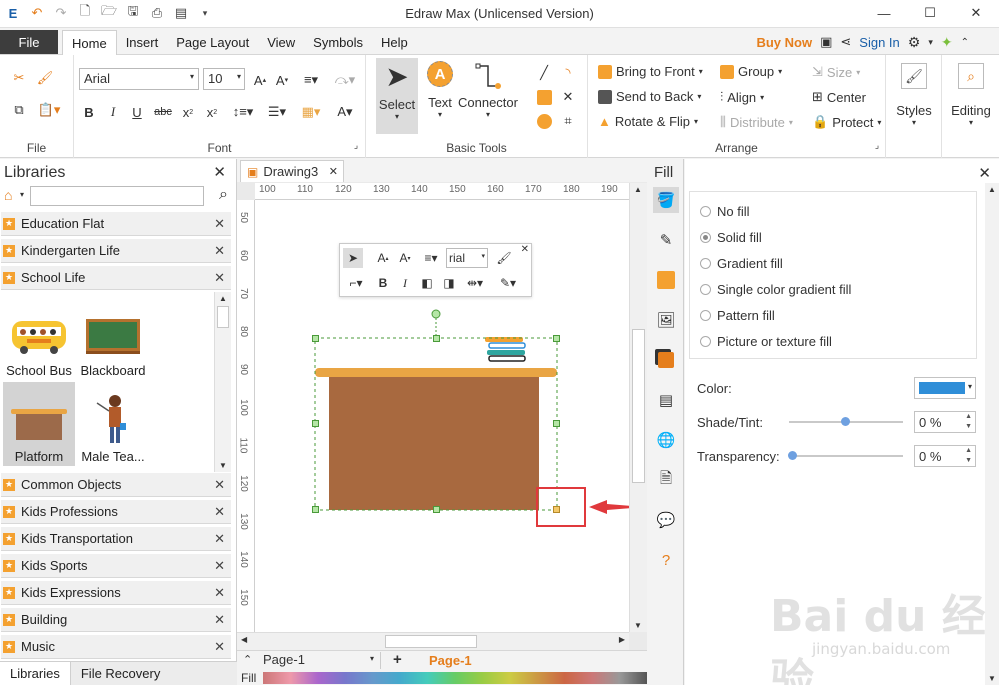 This screenshot has width=999, height=685. I want to click on subscript-icon: x2, so click(188, 112).